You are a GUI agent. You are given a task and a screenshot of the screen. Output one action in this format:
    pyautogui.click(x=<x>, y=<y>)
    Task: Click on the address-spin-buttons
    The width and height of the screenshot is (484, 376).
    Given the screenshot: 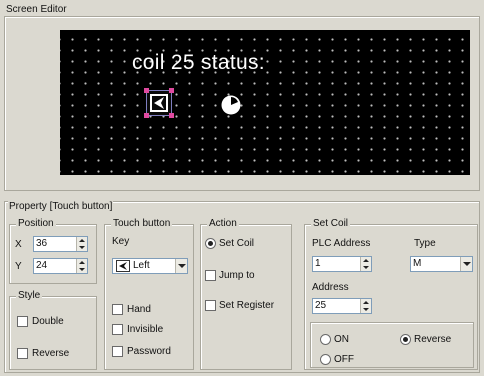 What is the action you would take?
    pyautogui.click(x=365, y=306)
    